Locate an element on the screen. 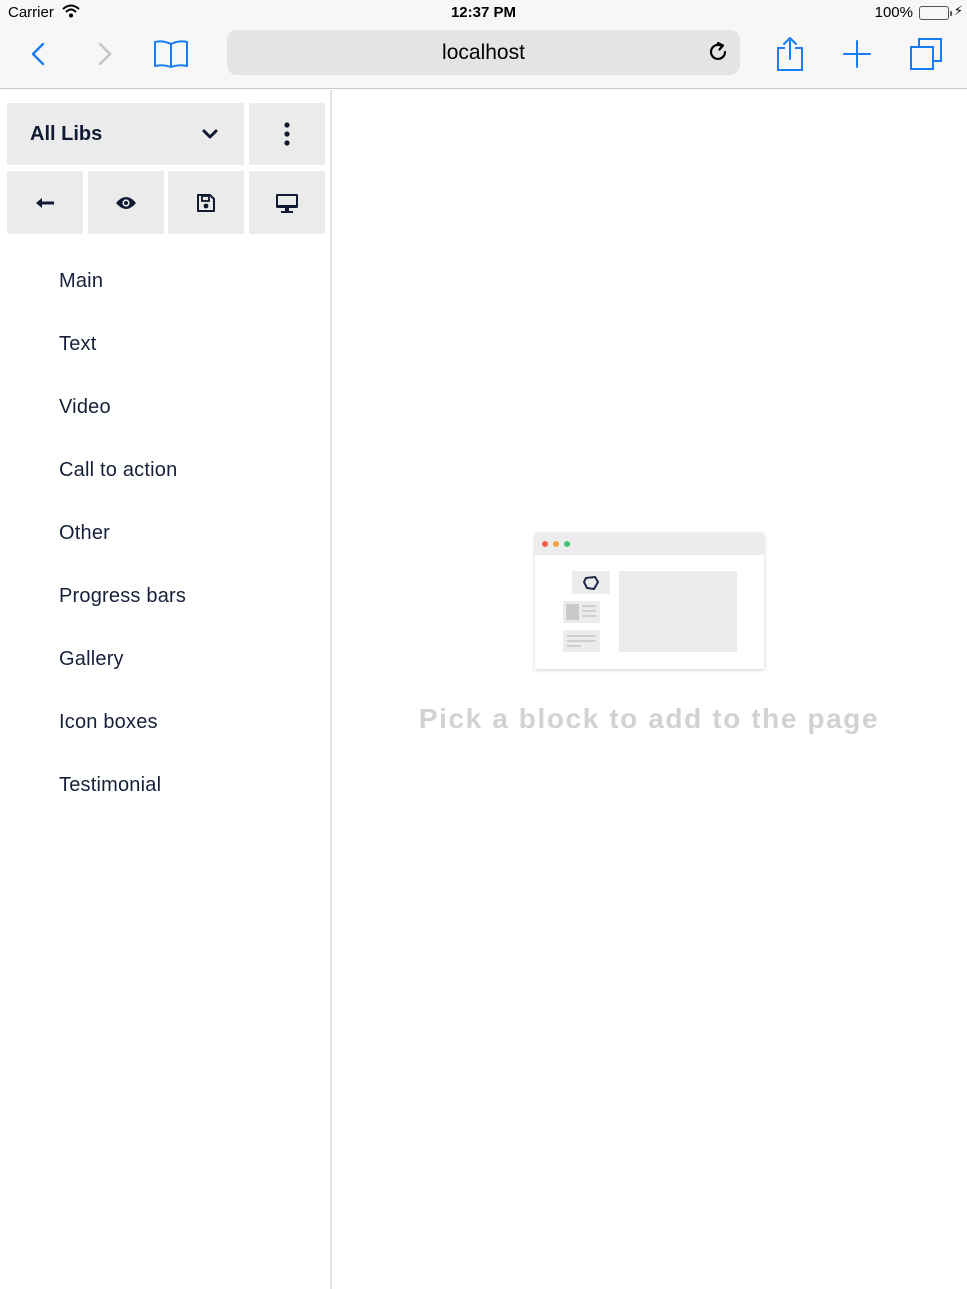 This screenshot has height=1289, width=967. chevron-left-icon is located at coordinates (38, 54).